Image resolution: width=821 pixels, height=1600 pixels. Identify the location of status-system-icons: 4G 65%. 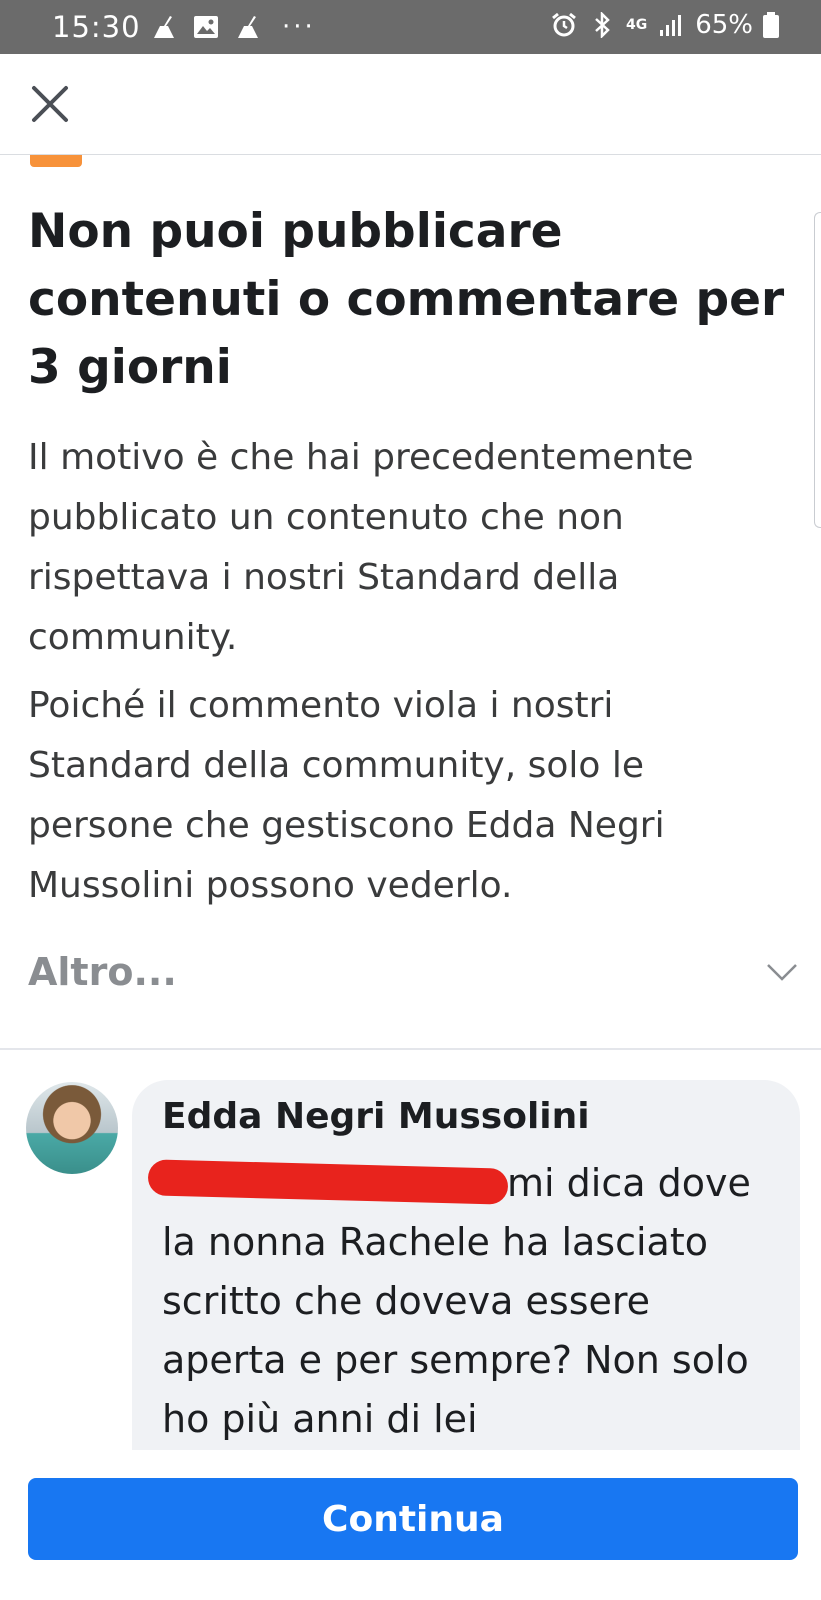
(664, 25).